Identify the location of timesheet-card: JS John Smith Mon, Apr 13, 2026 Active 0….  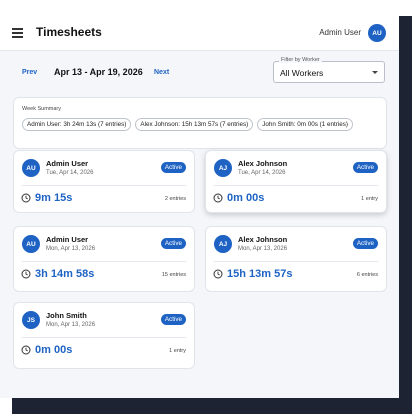
(104, 335).